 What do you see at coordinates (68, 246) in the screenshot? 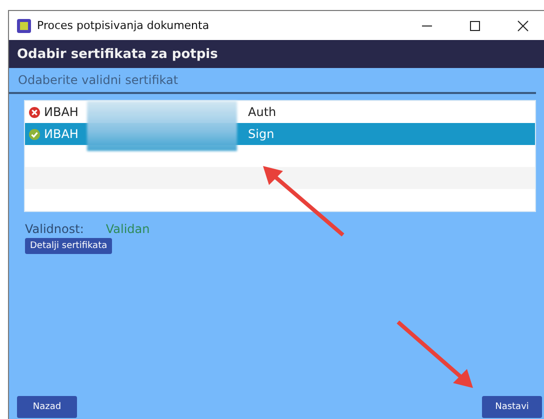
I see `details-button: Detalji sertifikata` at bounding box center [68, 246].